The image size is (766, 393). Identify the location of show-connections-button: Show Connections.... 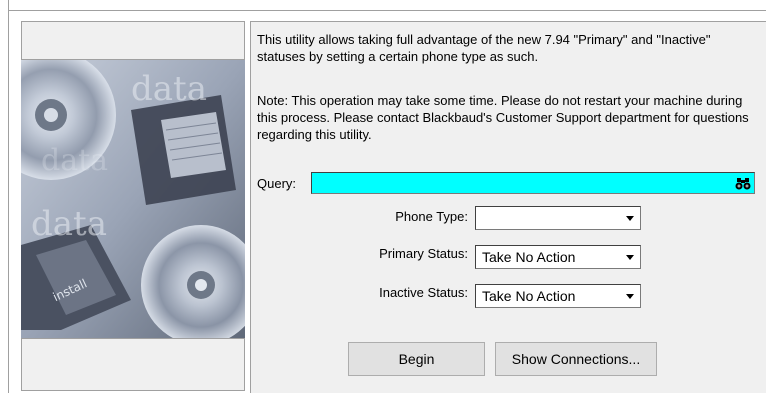
(576, 359).